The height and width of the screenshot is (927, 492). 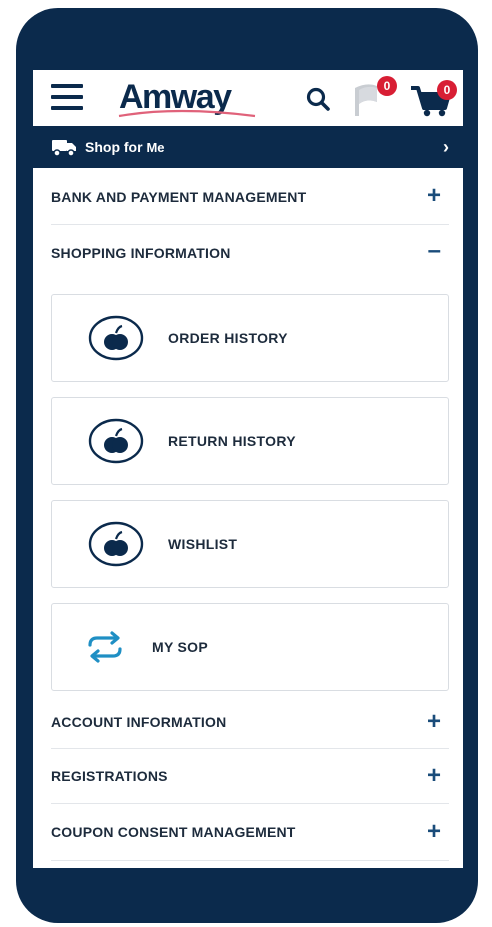 What do you see at coordinates (250, 253) in the screenshot?
I see `menu-shopping-information: SHOPPING INFORMATION –` at bounding box center [250, 253].